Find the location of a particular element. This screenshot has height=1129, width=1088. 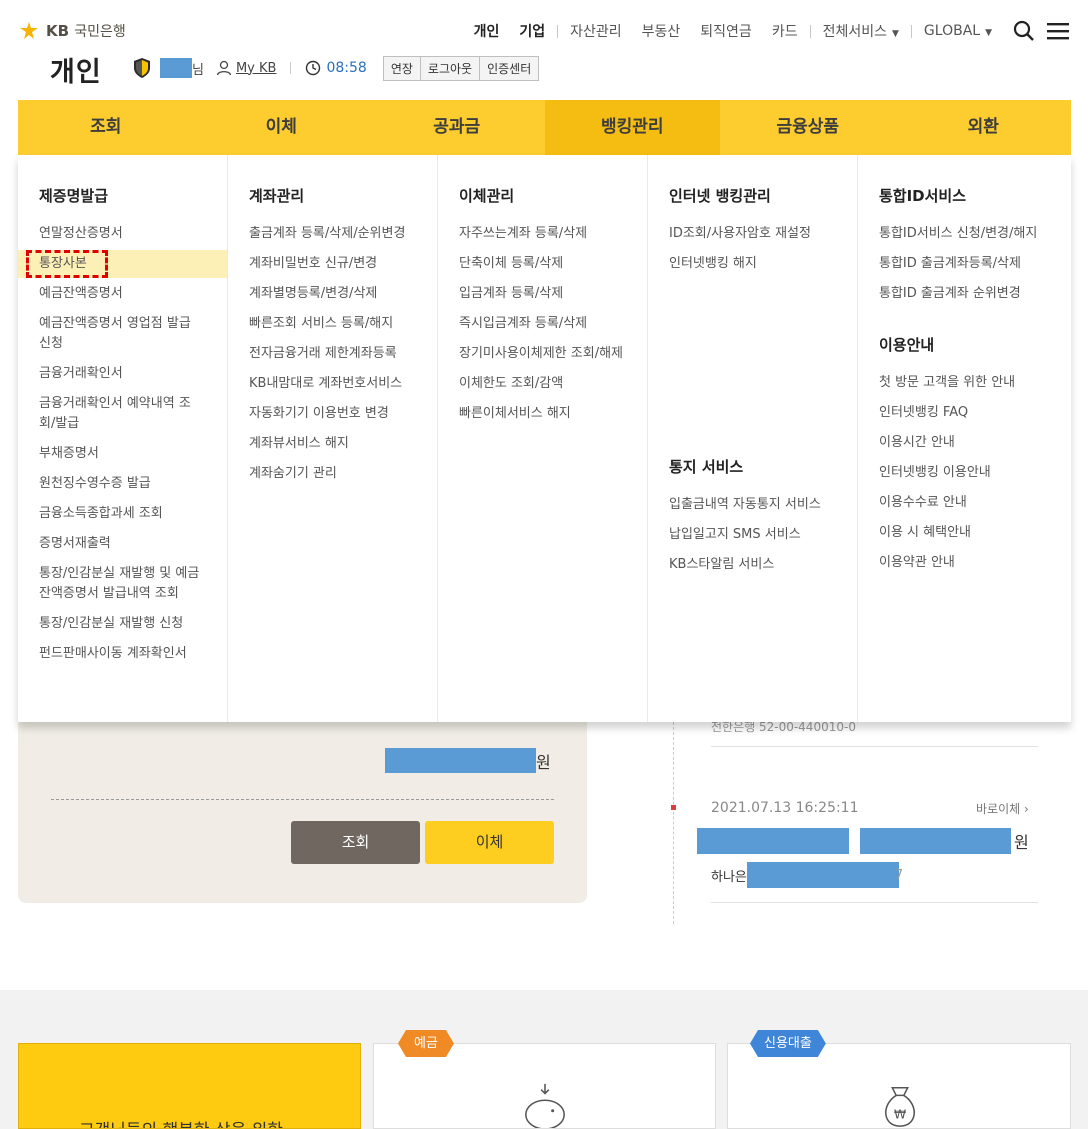

nav-corporate: 기업 is located at coordinates (532, 31).